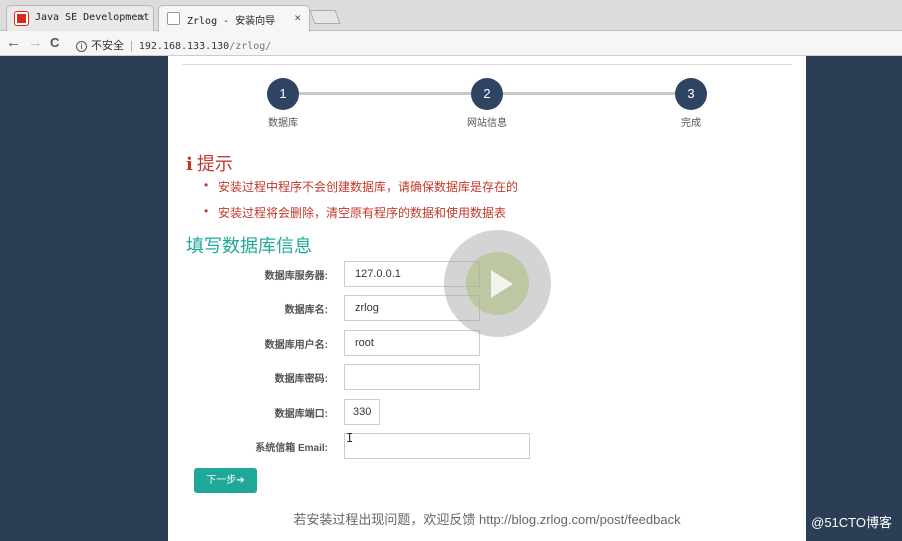 This screenshot has width=902, height=541. I want to click on tip-title: 提示, so click(214, 164).